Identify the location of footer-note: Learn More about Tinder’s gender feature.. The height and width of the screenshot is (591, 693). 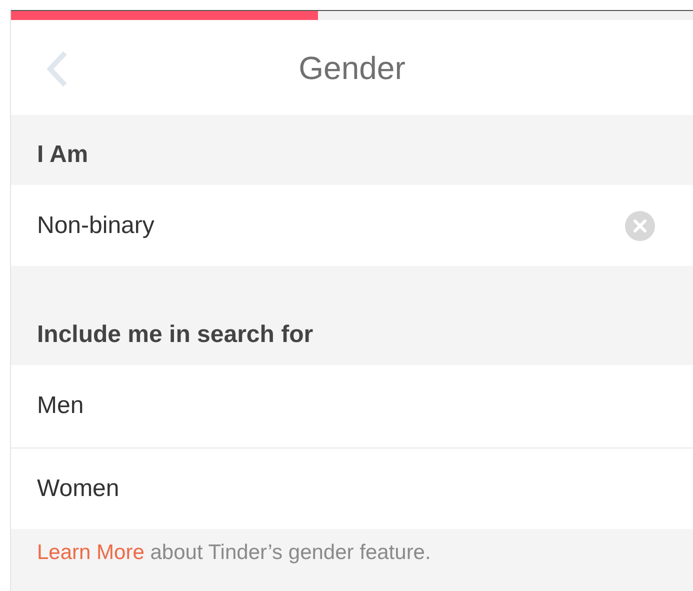
(234, 553).